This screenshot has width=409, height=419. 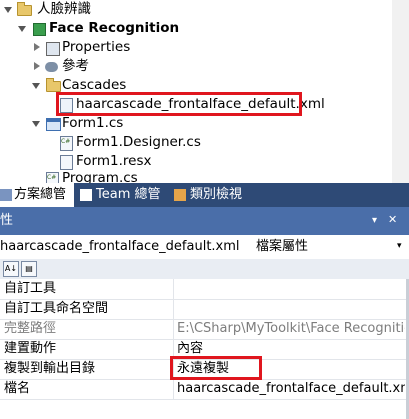 I want to click on solution-explorer-icon, so click(x=6, y=195).